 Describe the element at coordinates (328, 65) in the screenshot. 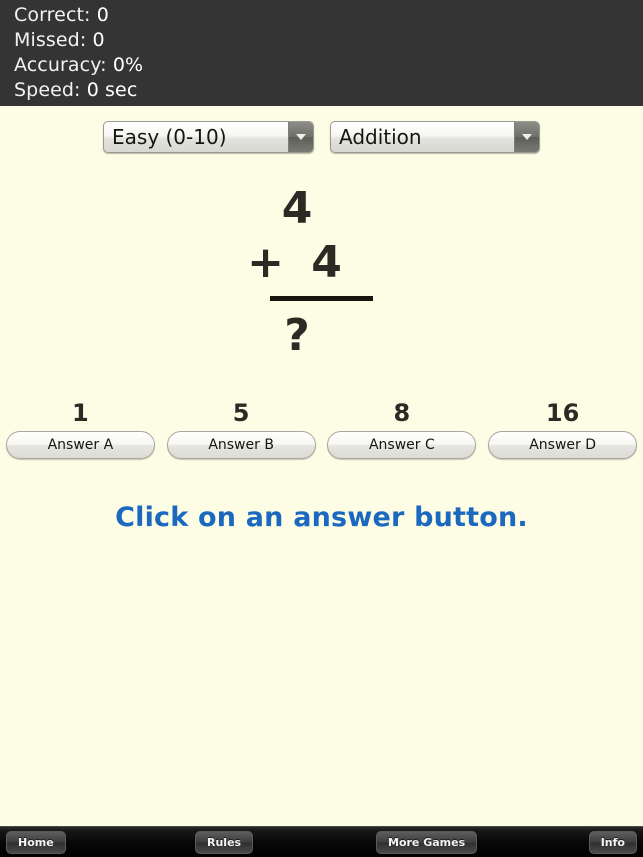

I see `stat-accuracy: Accuracy: 0%` at that location.